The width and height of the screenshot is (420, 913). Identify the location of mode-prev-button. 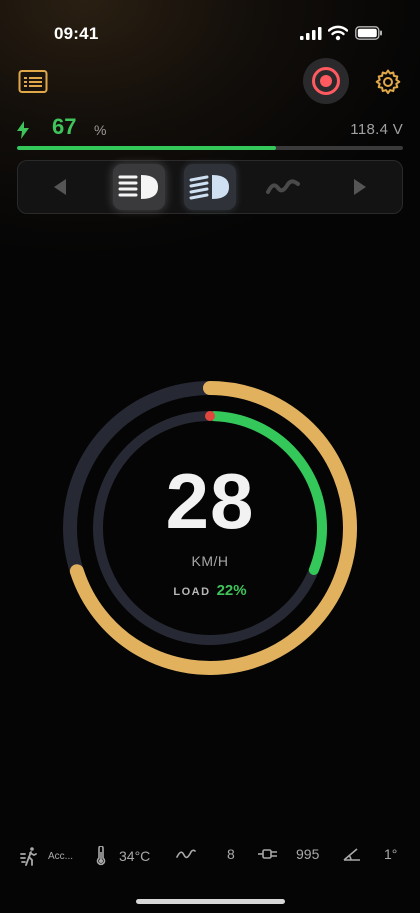
(60, 187).